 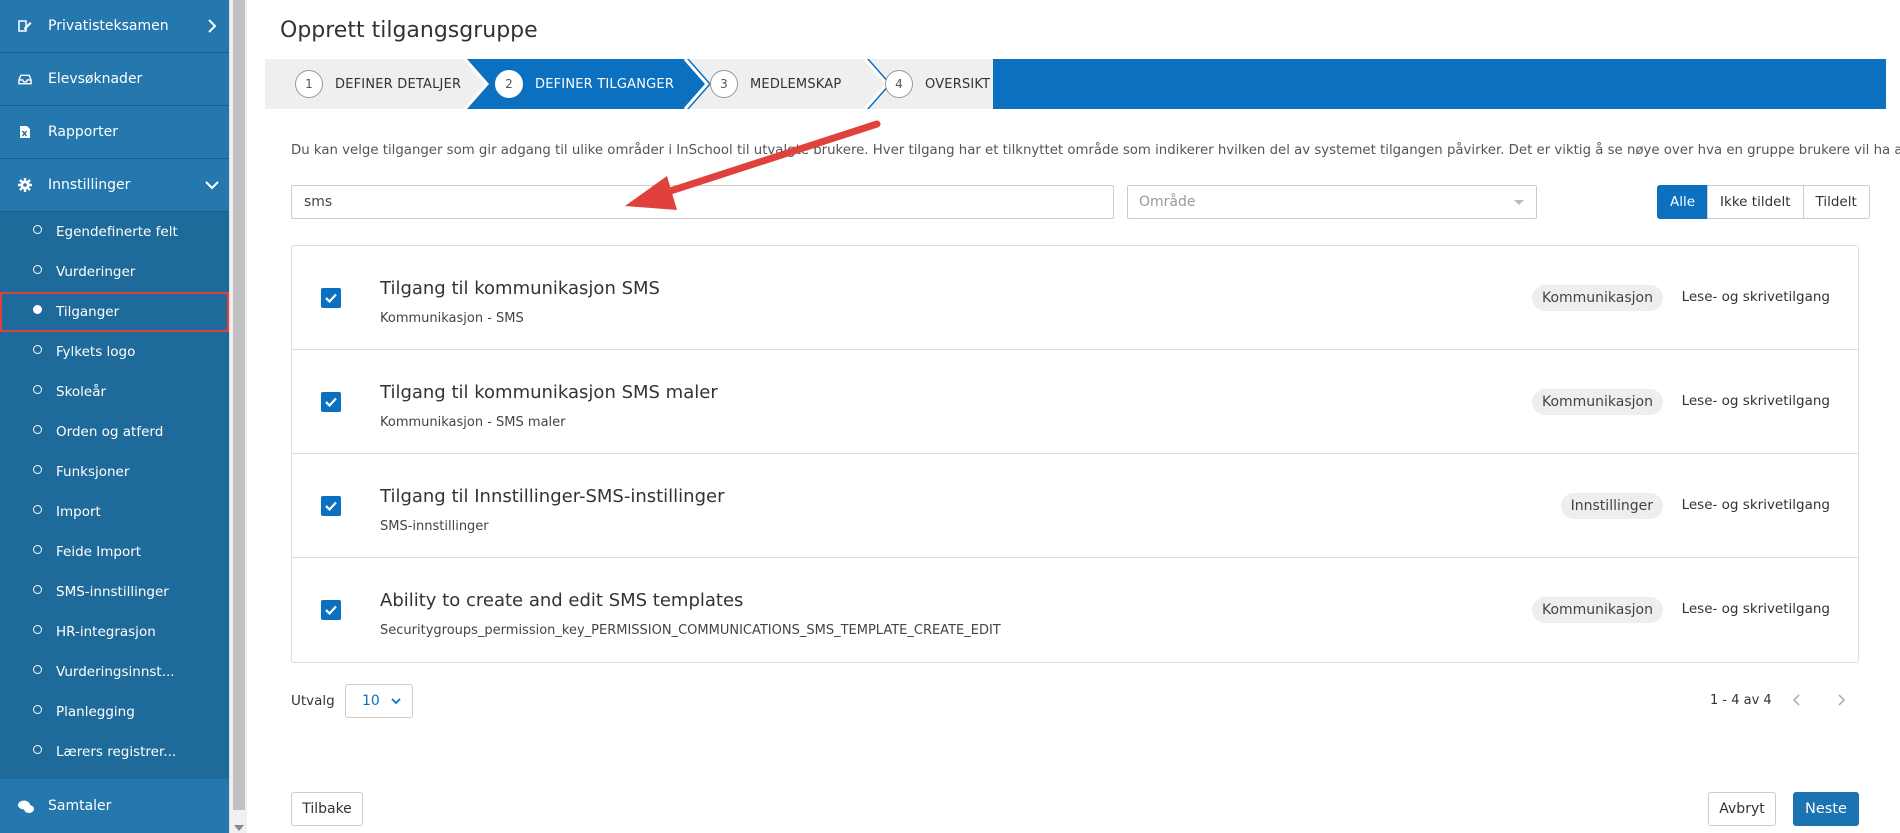 I want to click on nav-item-label: Samtaler, so click(x=80, y=806).